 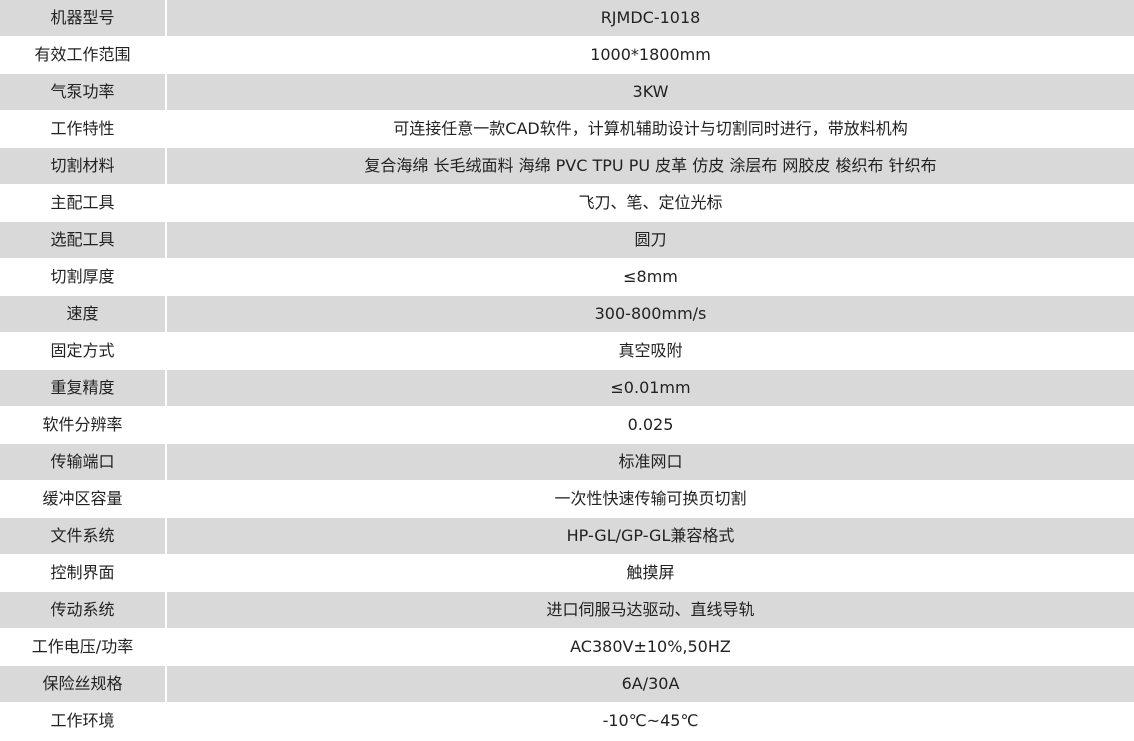 I want to click on table-row: 工作环境 -10℃~45℃, so click(x=567, y=721).